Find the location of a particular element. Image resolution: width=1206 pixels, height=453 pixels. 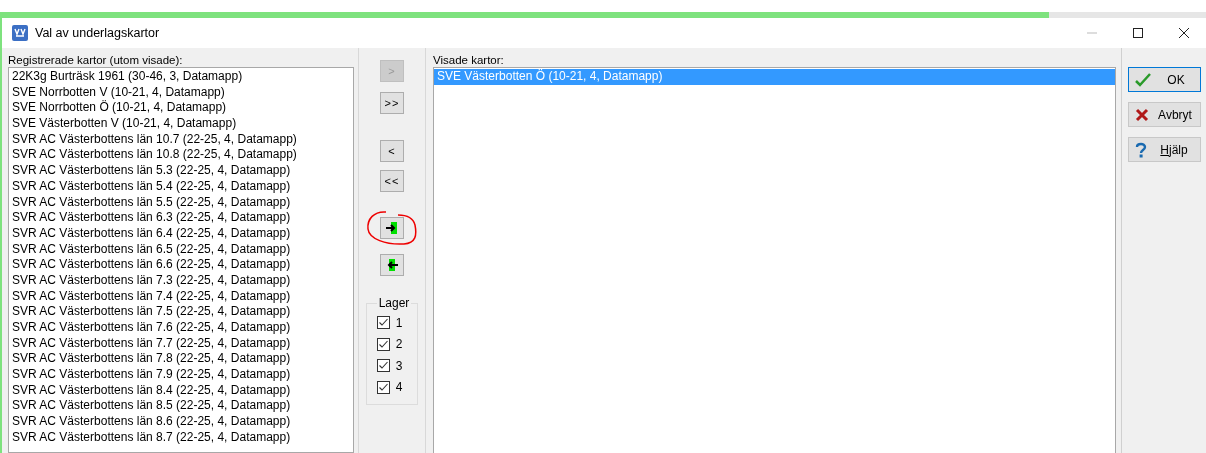

list-item: SVE Västerbotten V (10-21, 4, Datamapp) is located at coordinates (181, 124).